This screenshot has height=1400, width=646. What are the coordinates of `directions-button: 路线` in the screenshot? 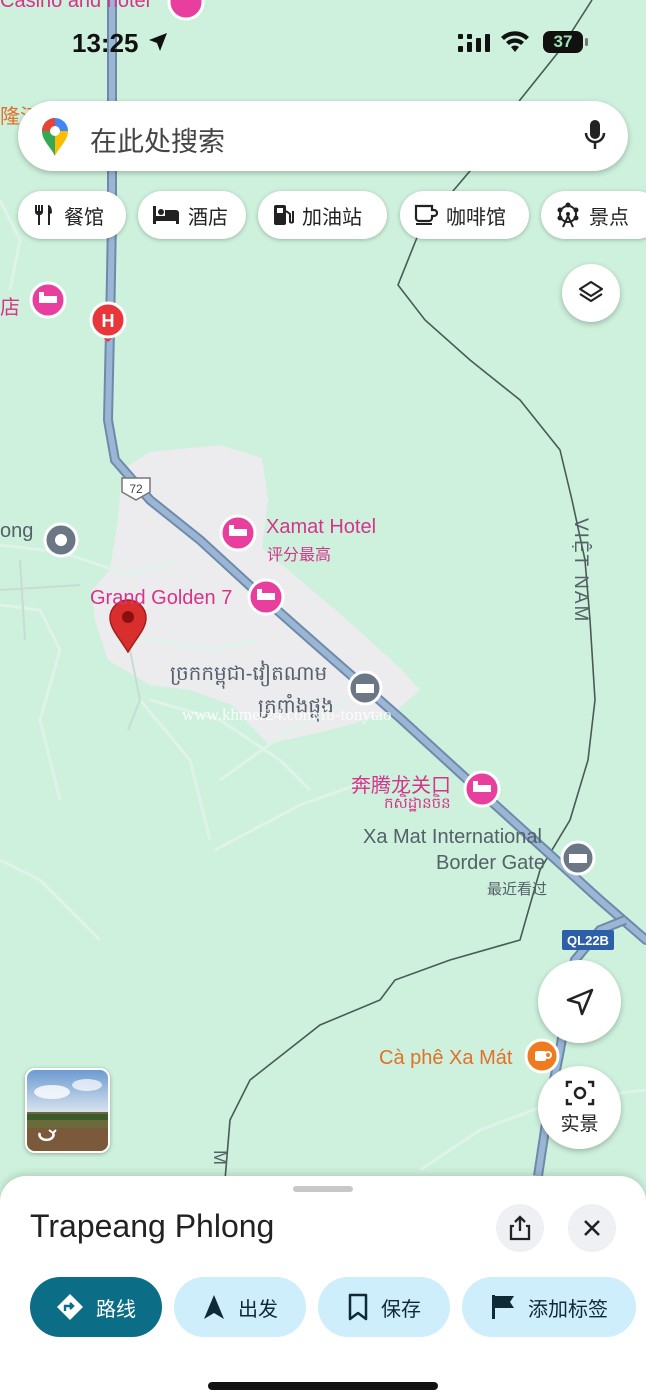 It's located at (96, 1307).